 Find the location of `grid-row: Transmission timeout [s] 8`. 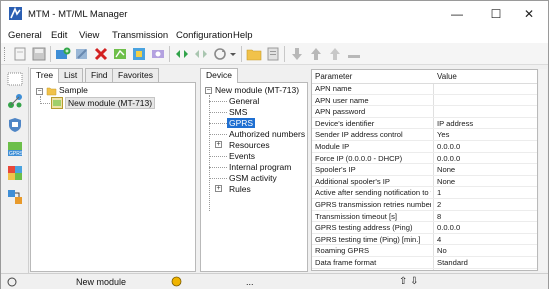

grid-row: Transmission timeout [s] 8 is located at coordinates (424, 217).